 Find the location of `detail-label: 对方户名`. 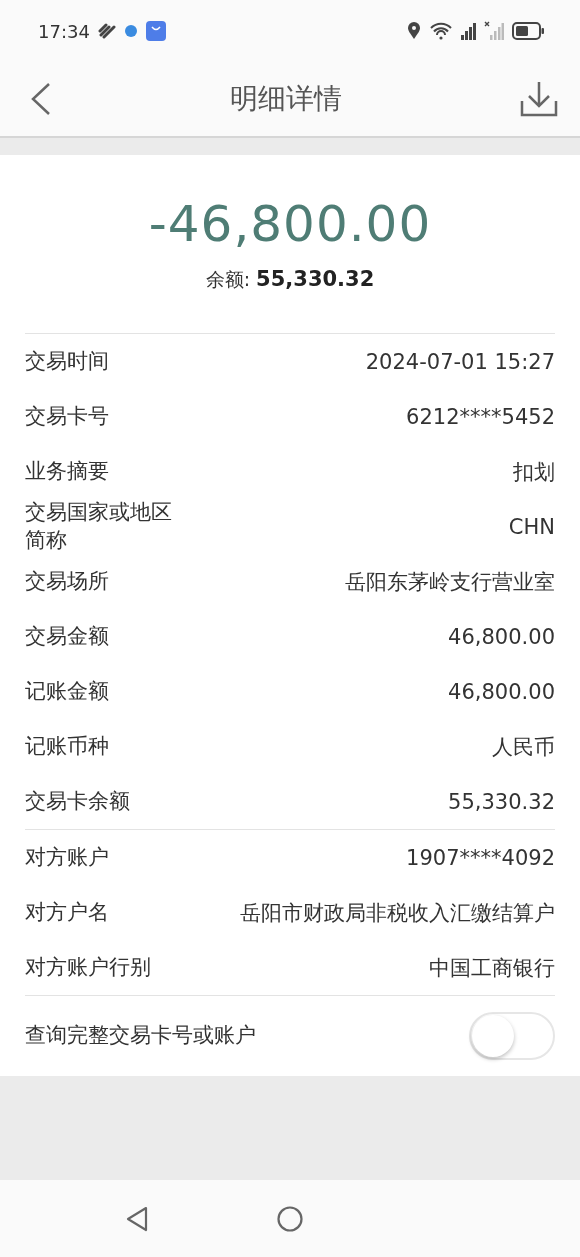

detail-label: 对方户名 is located at coordinates (67, 912).